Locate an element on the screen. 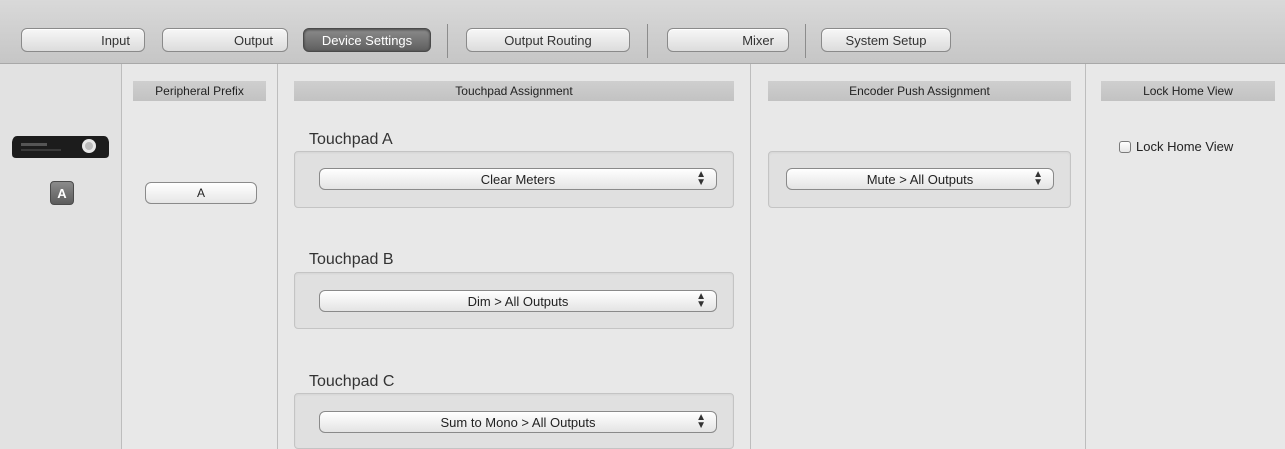 The image size is (1285, 449). tab-mixer: Mixer is located at coordinates (728, 40).